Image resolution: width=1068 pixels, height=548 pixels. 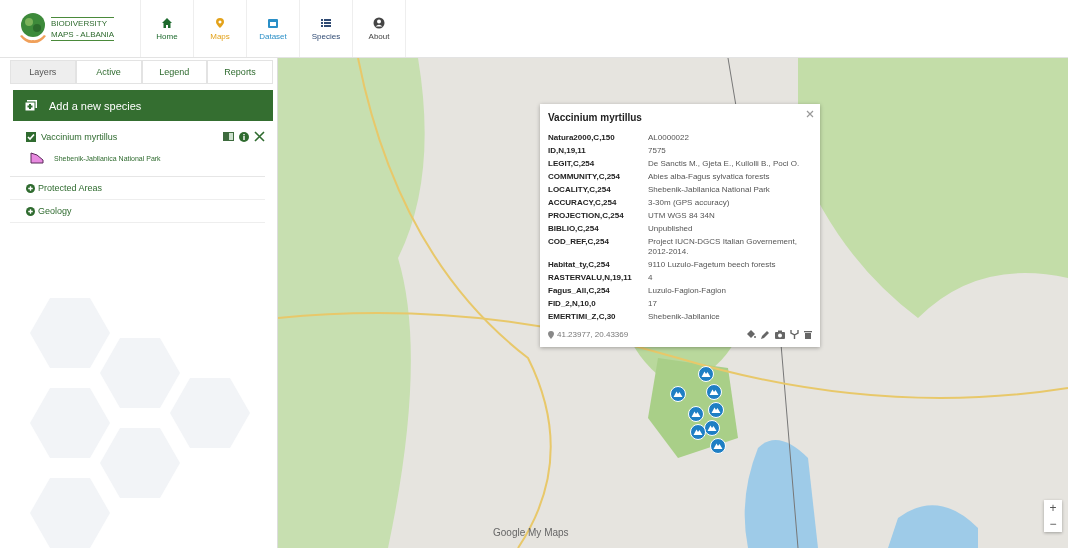 I want to click on logo-title: BIODIVERSITY, so click(x=79, y=23).